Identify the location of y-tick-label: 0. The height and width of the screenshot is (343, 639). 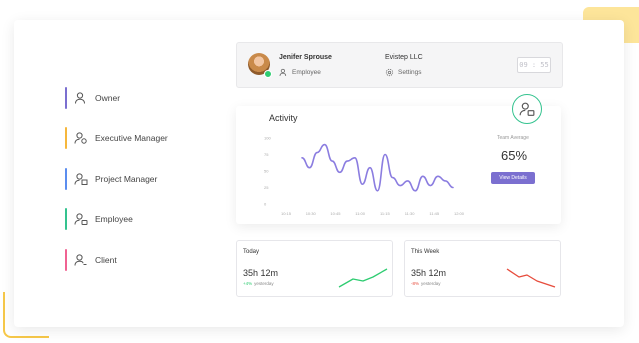
(265, 204).